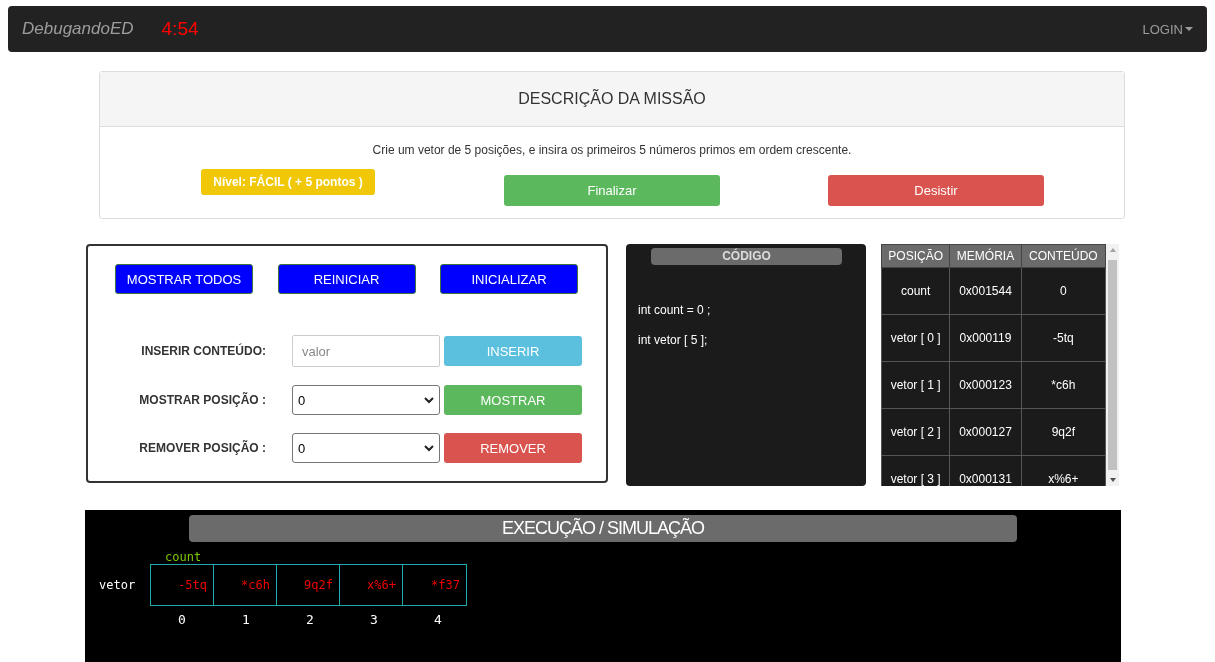 The image size is (1215, 662). What do you see at coordinates (1063, 256) in the screenshot?
I see `column-header: CONTEÚDO` at bounding box center [1063, 256].